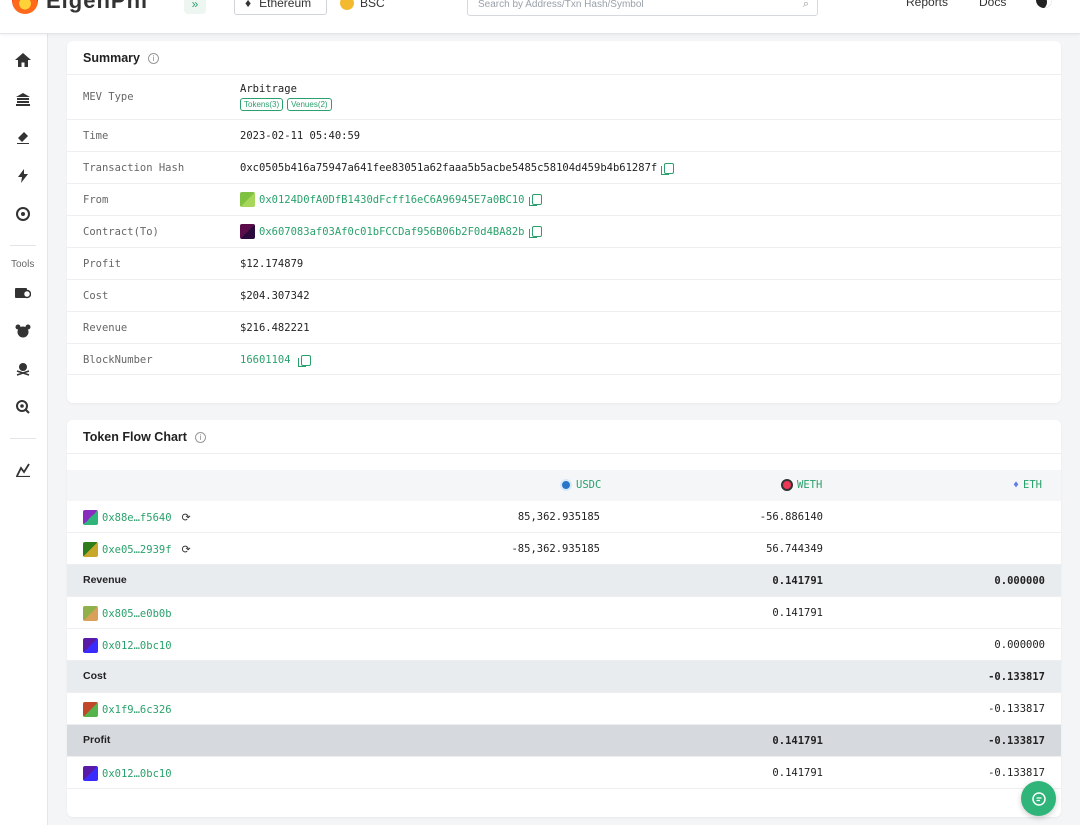 The width and height of the screenshot is (1080, 825). I want to click on logo: EigenPhi, so click(80, 7).